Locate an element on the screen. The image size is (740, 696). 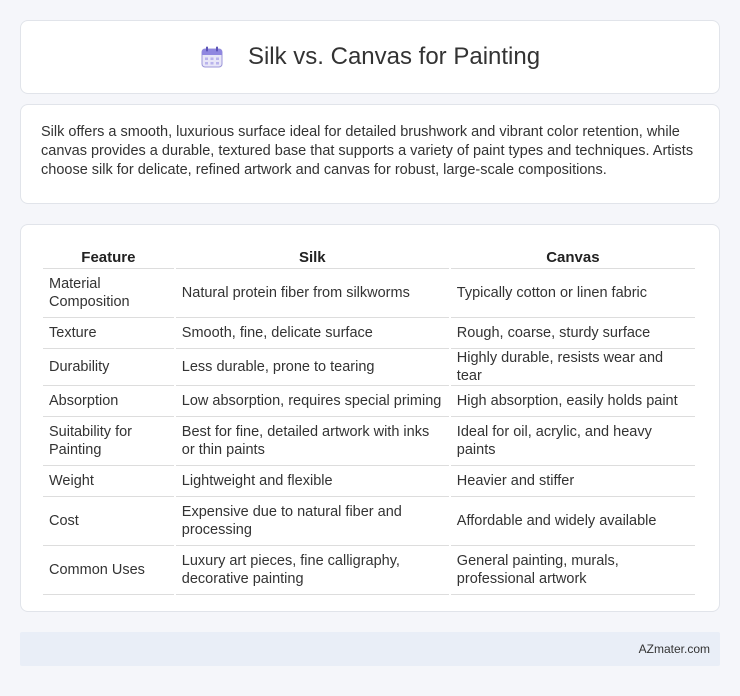
page-title: Silk vs. Canvas for Painting is located at coordinates (370, 57).